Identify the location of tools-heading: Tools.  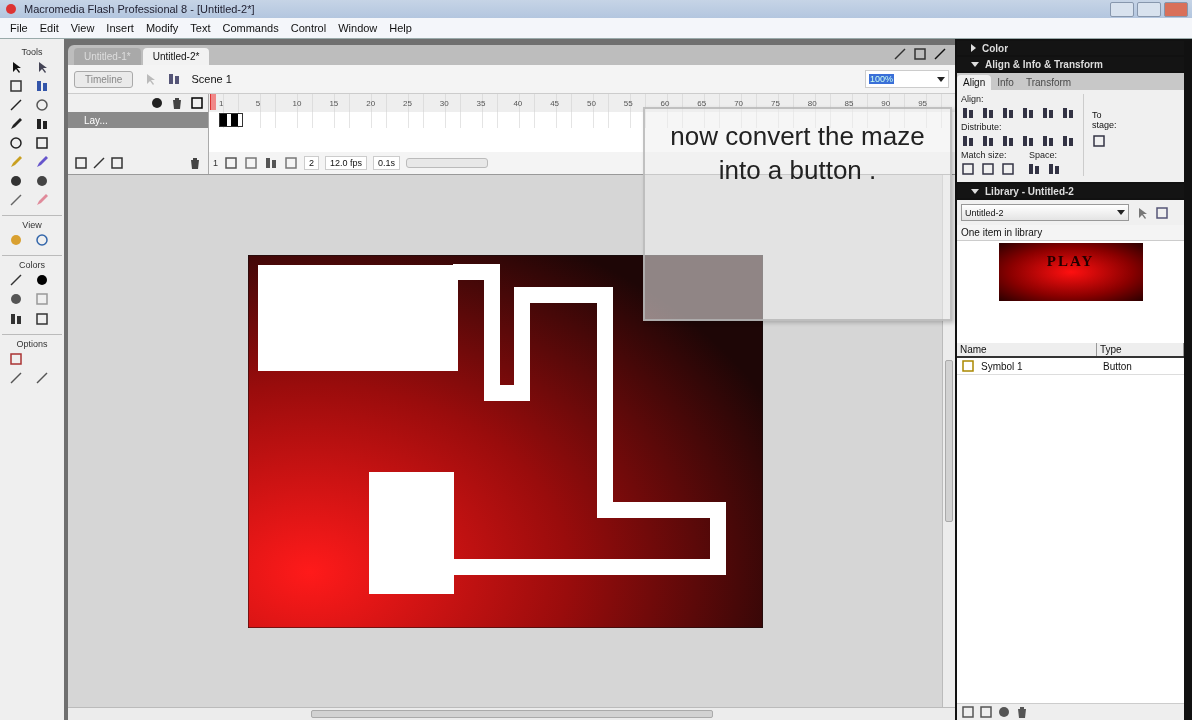
(32, 52).